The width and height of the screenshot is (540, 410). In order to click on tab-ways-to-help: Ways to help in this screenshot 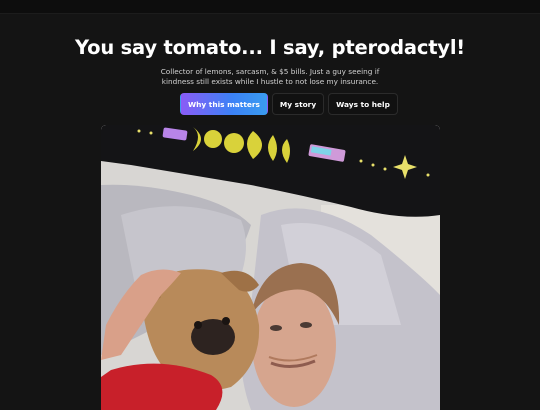, I will do `click(363, 104)`.